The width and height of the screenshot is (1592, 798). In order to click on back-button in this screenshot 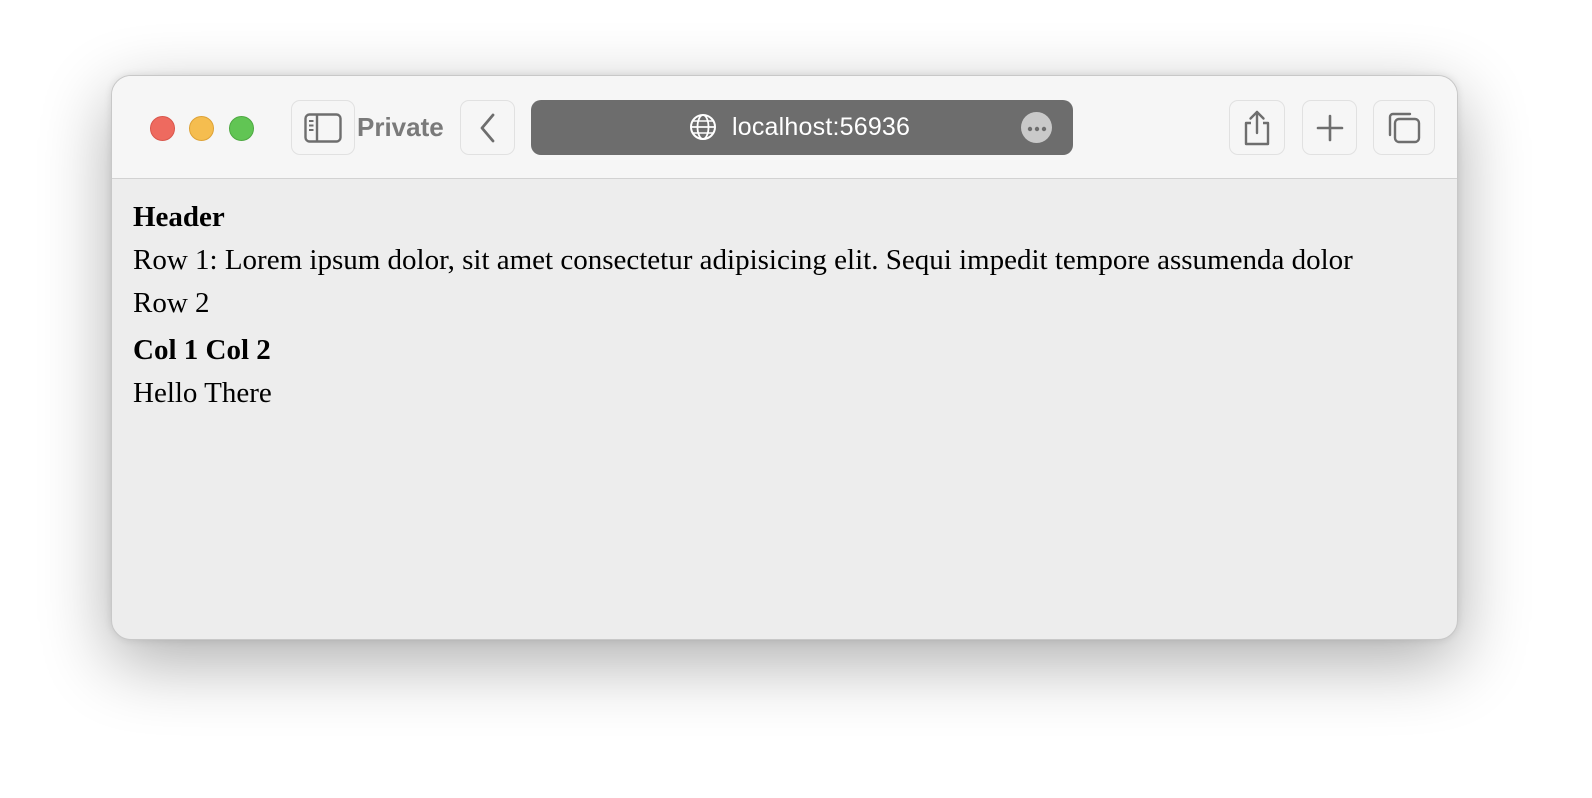, I will do `click(487, 127)`.